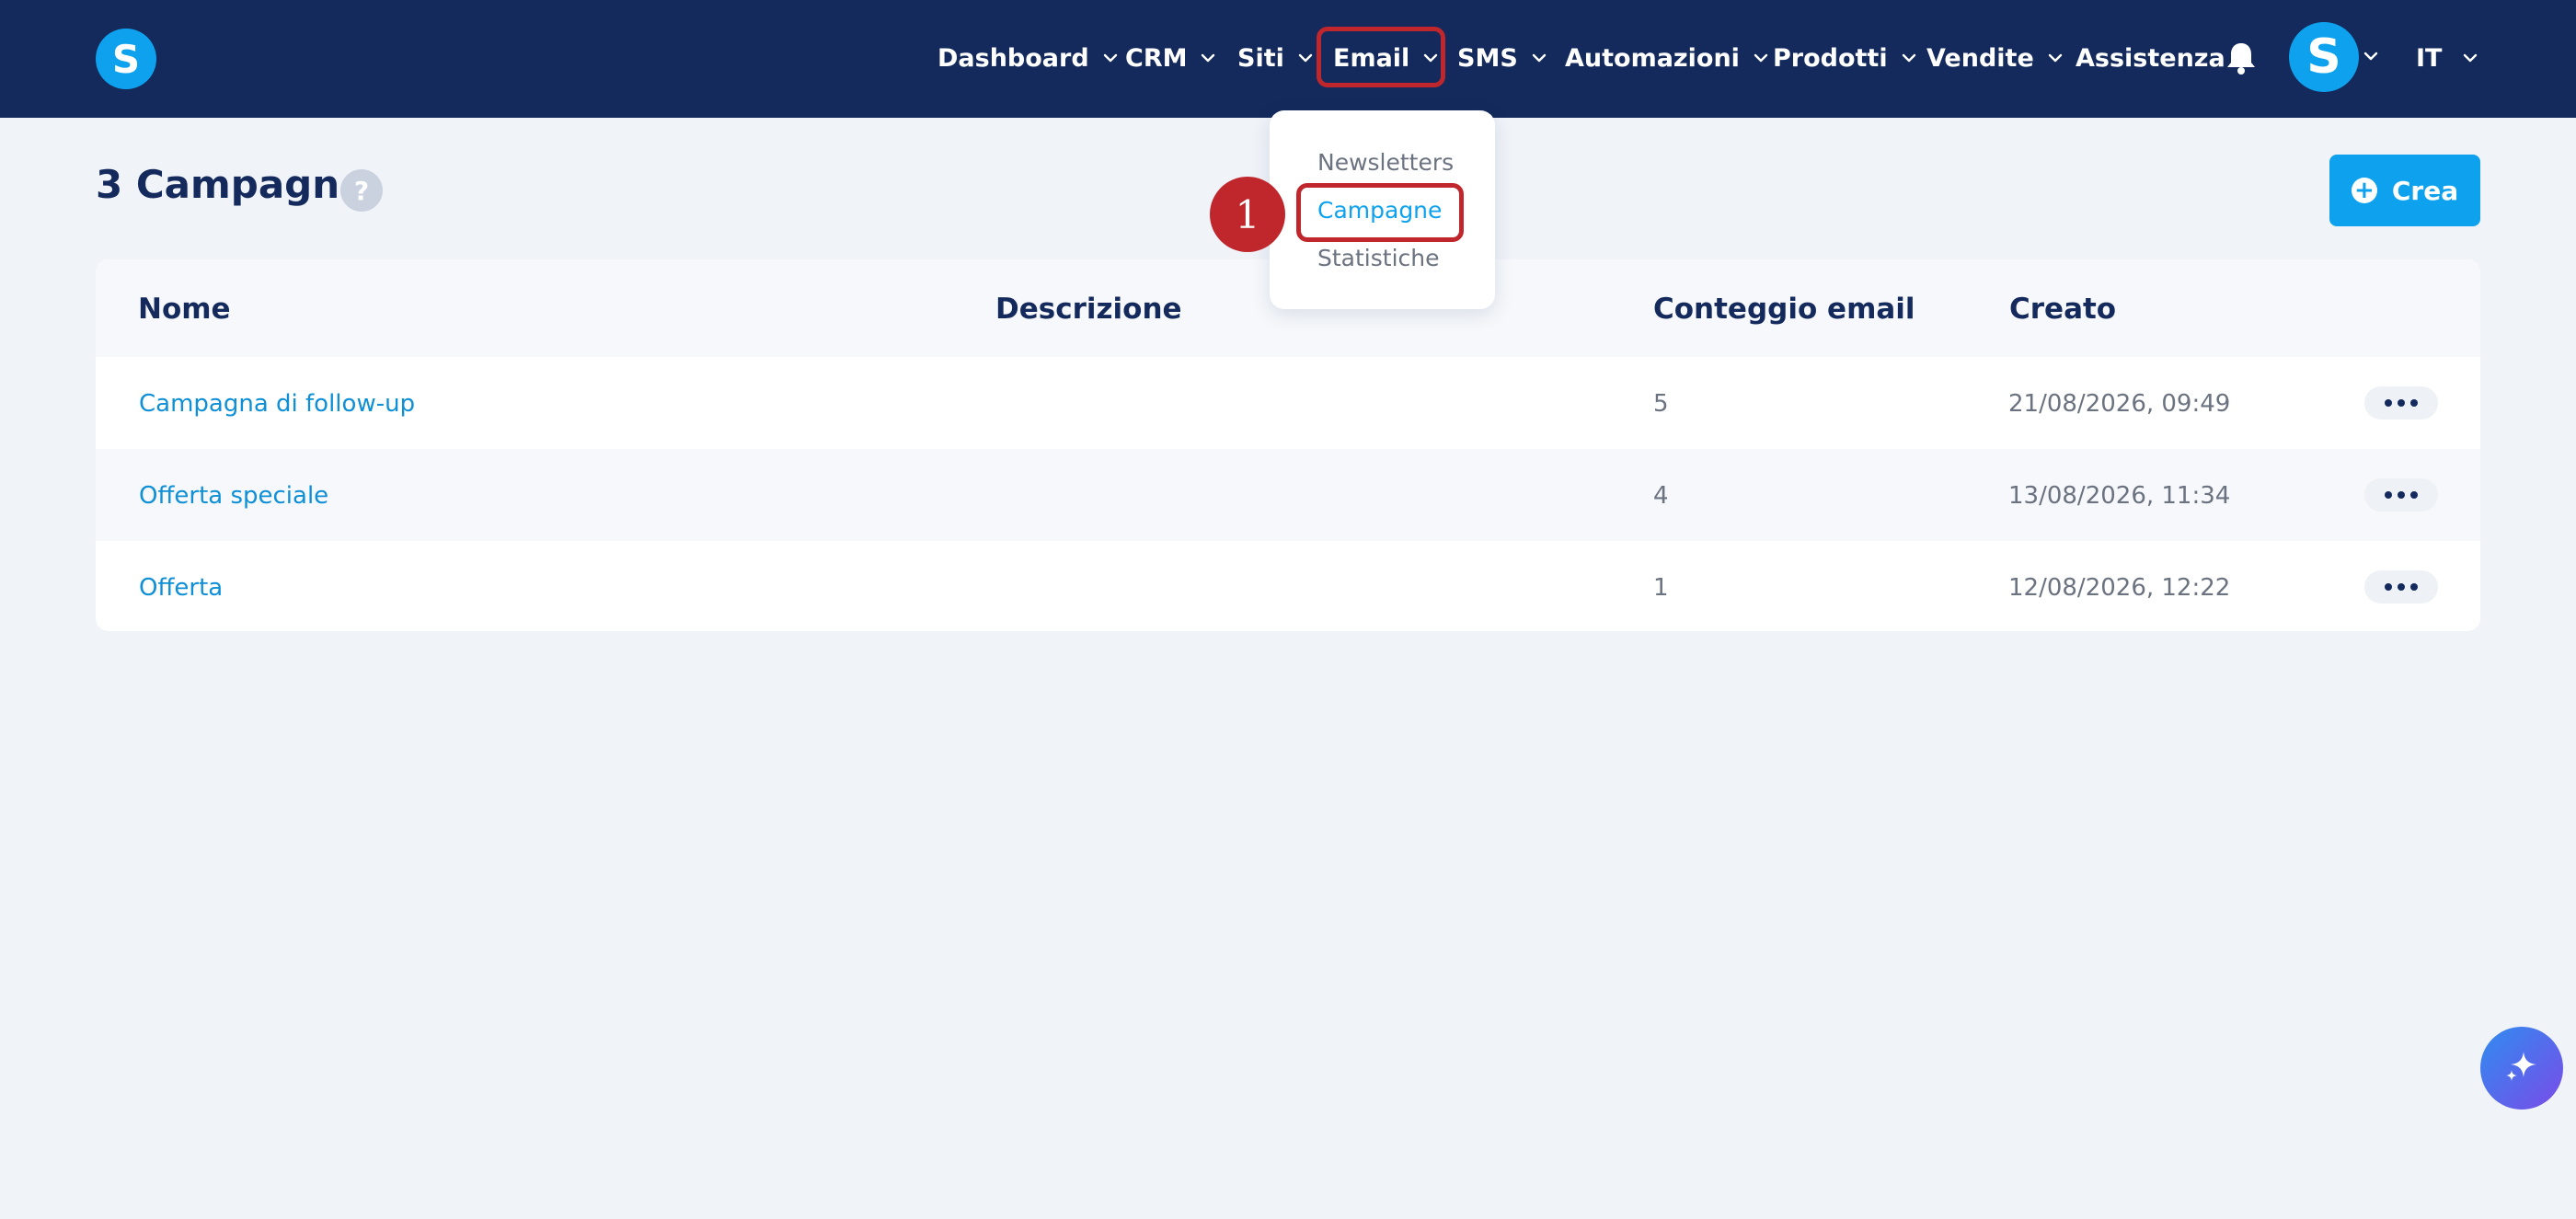  Describe the element at coordinates (126, 59) in the screenshot. I see `app-logo: S` at that location.